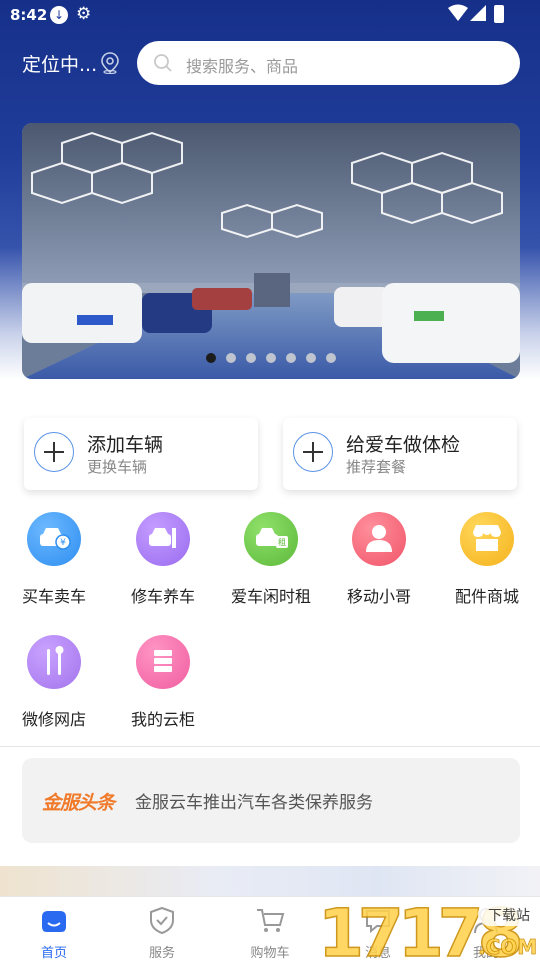 This screenshot has height=961, width=540. What do you see at coordinates (478, 13) in the screenshot?
I see `signal-icon` at bounding box center [478, 13].